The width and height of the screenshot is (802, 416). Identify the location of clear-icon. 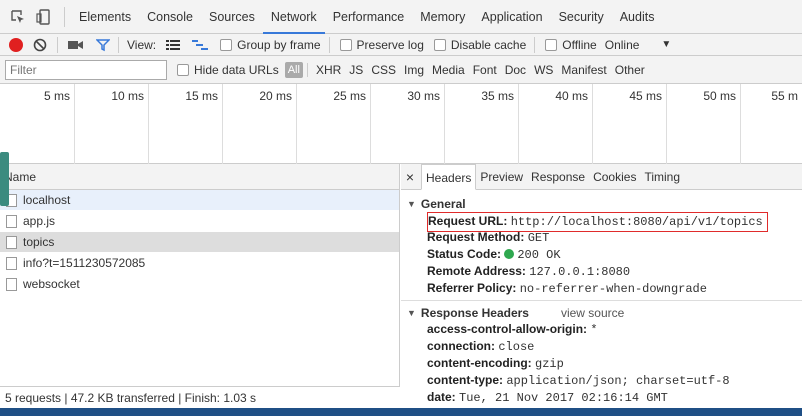
(40, 45).